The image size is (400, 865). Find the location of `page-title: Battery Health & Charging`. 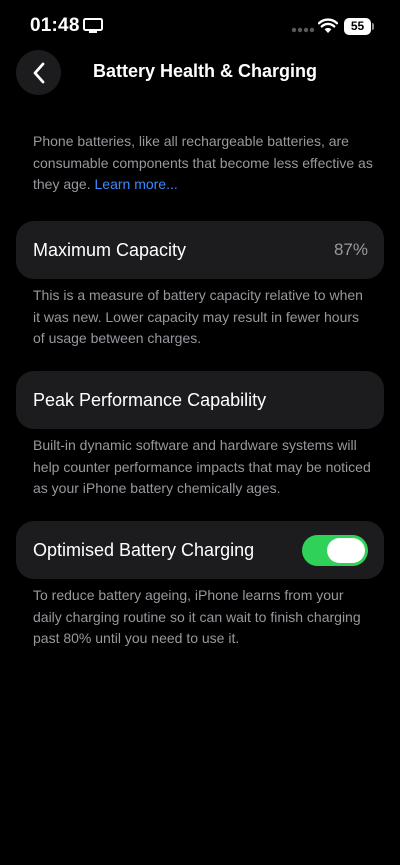

page-title: Battery Health & Charging is located at coordinates (205, 71).